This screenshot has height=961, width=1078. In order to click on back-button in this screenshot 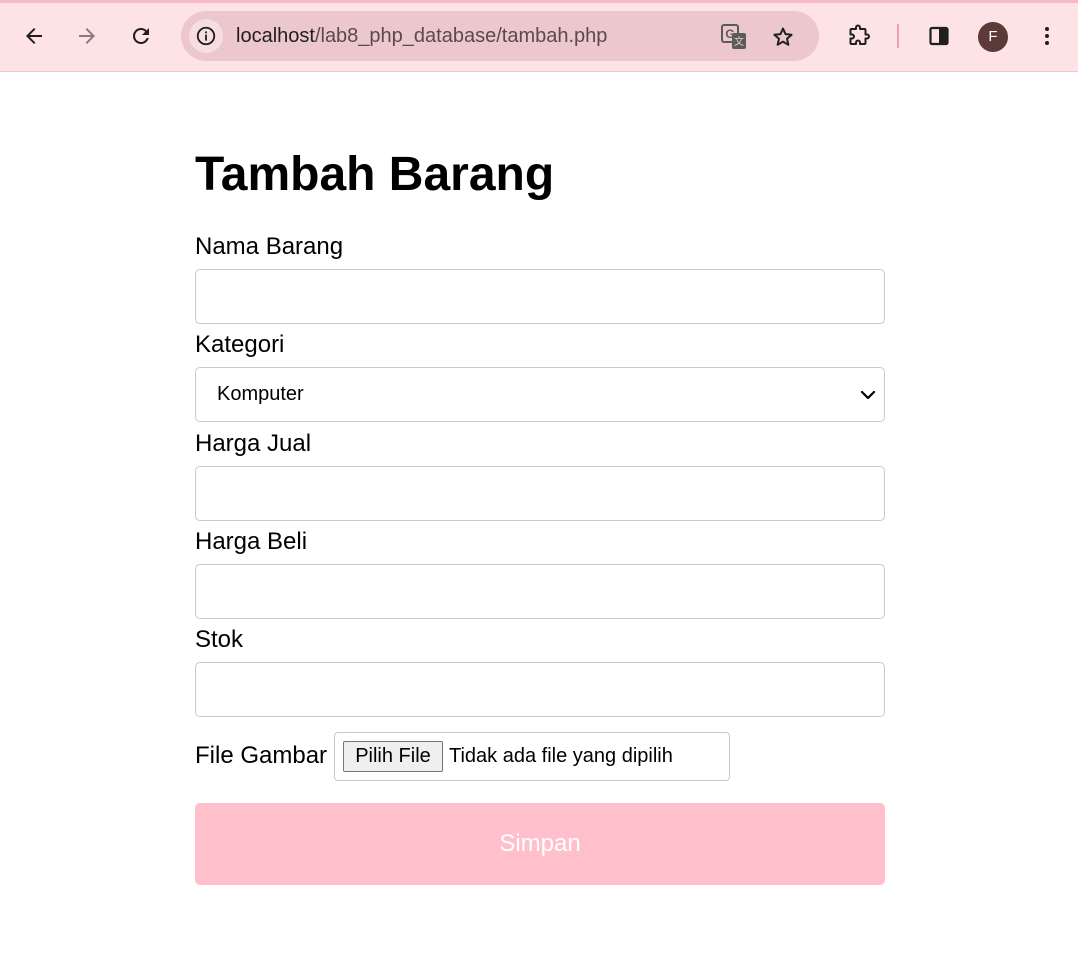, I will do `click(34, 36)`.